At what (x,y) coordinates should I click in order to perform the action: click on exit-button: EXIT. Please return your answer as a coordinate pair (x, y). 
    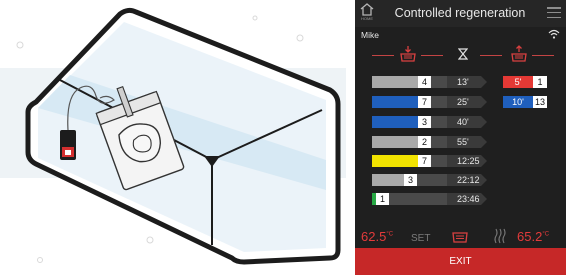
    Looking at the image, I should click on (460, 261).